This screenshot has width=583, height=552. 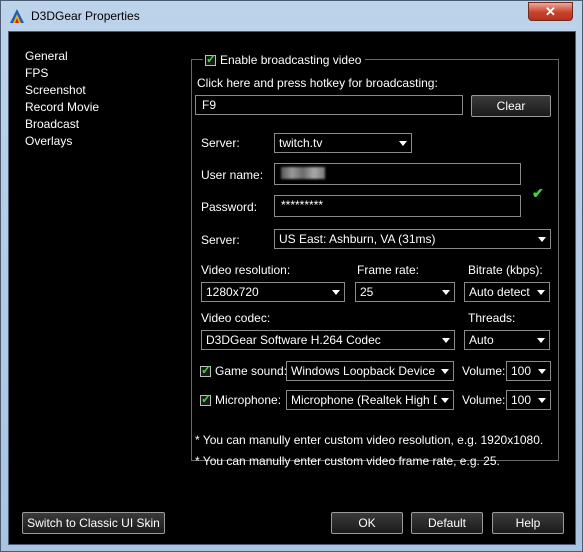 What do you see at coordinates (62, 56) in the screenshot?
I see `sidebar-item-general: General` at bounding box center [62, 56].